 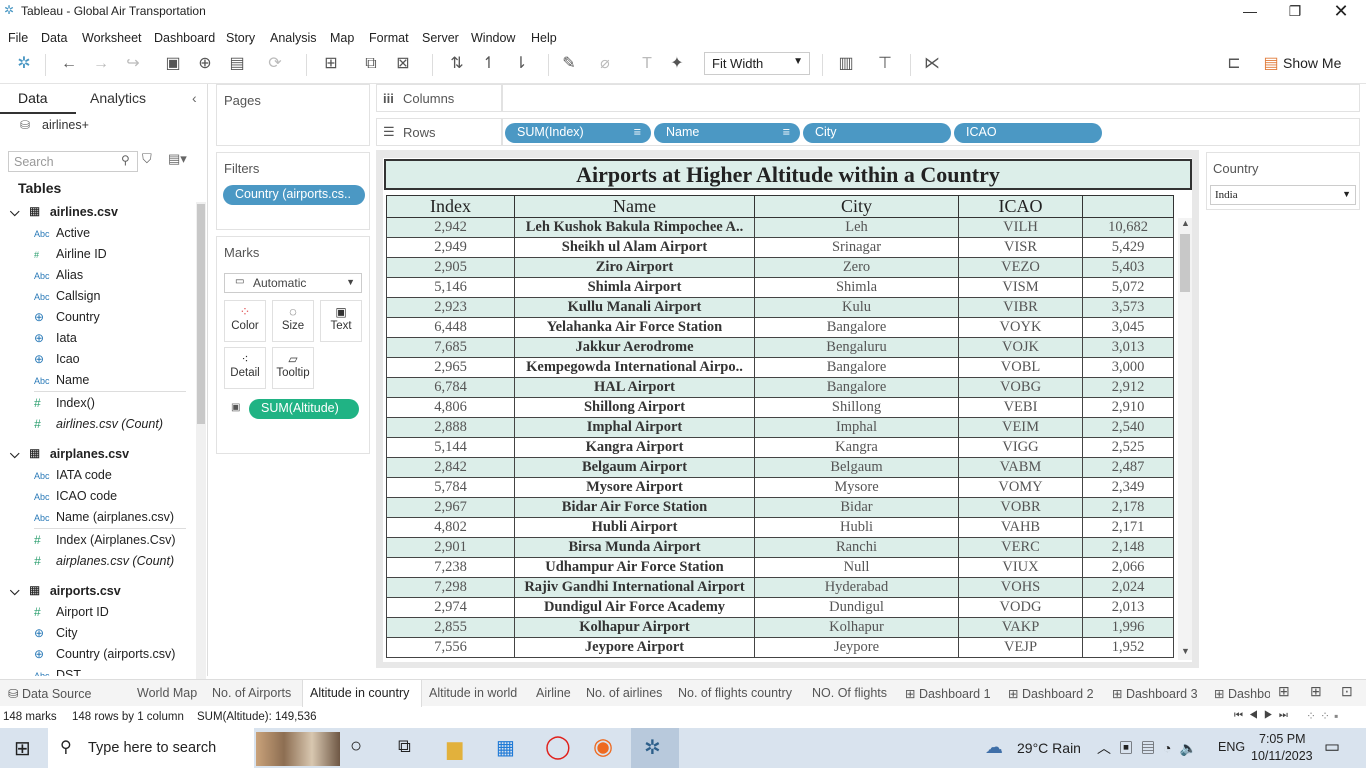 What do you see at coordinates (856, 587) in the screenshot?
I see `cell-city: Hyderabad` at bounding box center [856, 587].